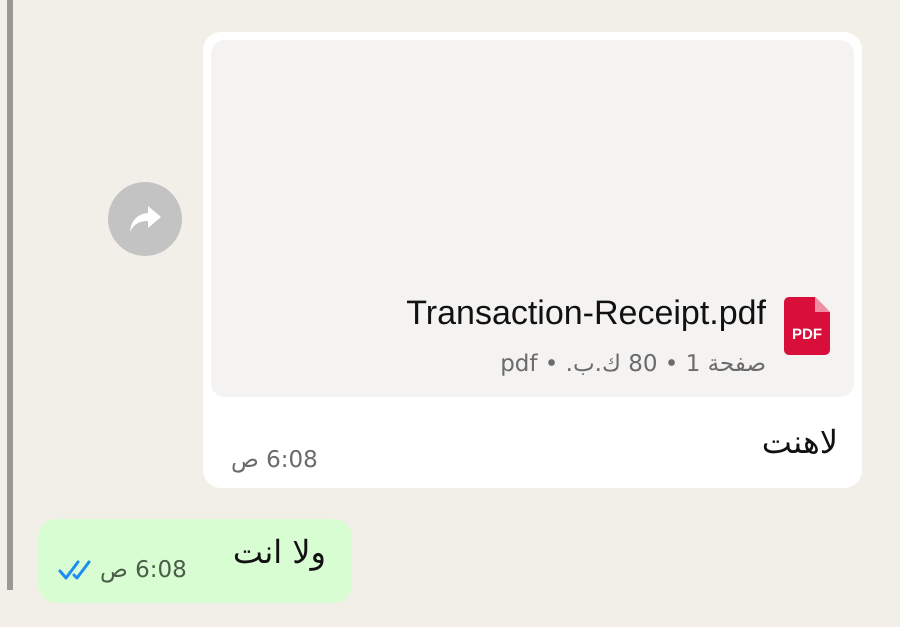  What do you see at coordinates (279, 552) in the screenshot?
I see `message-text: ولا انت` at bounding box center [279, 552].